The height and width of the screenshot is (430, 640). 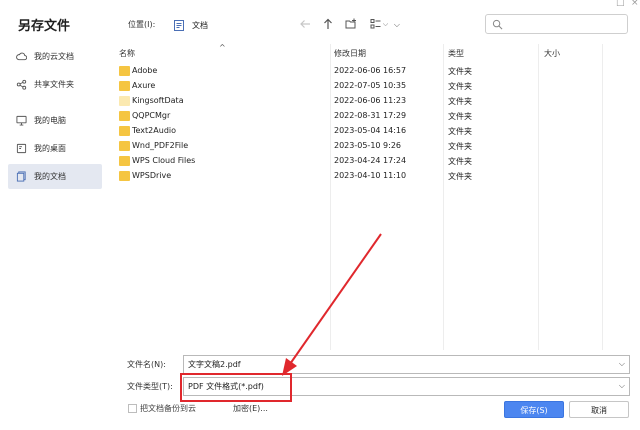 I want to click on annotation-arrow, so click(x=332, y=304).